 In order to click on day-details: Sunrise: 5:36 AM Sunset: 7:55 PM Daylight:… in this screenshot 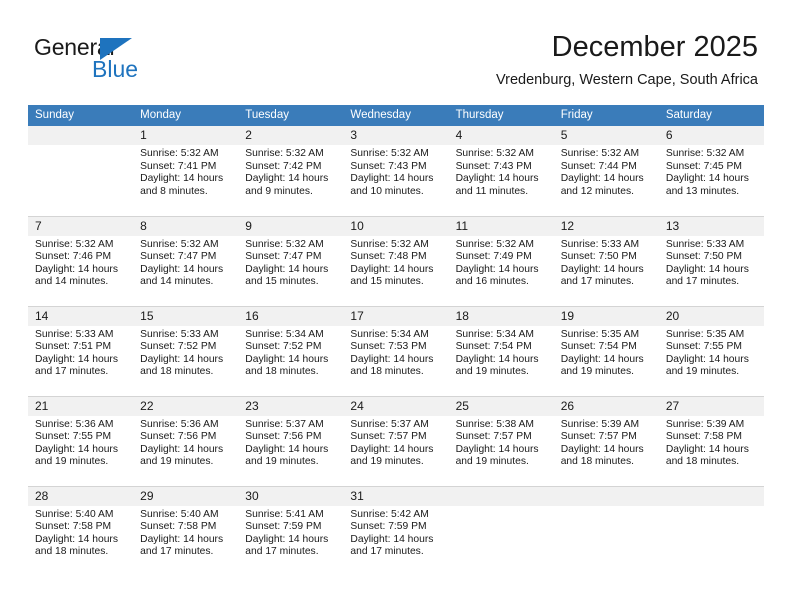, I will do `click(80, 442)`.